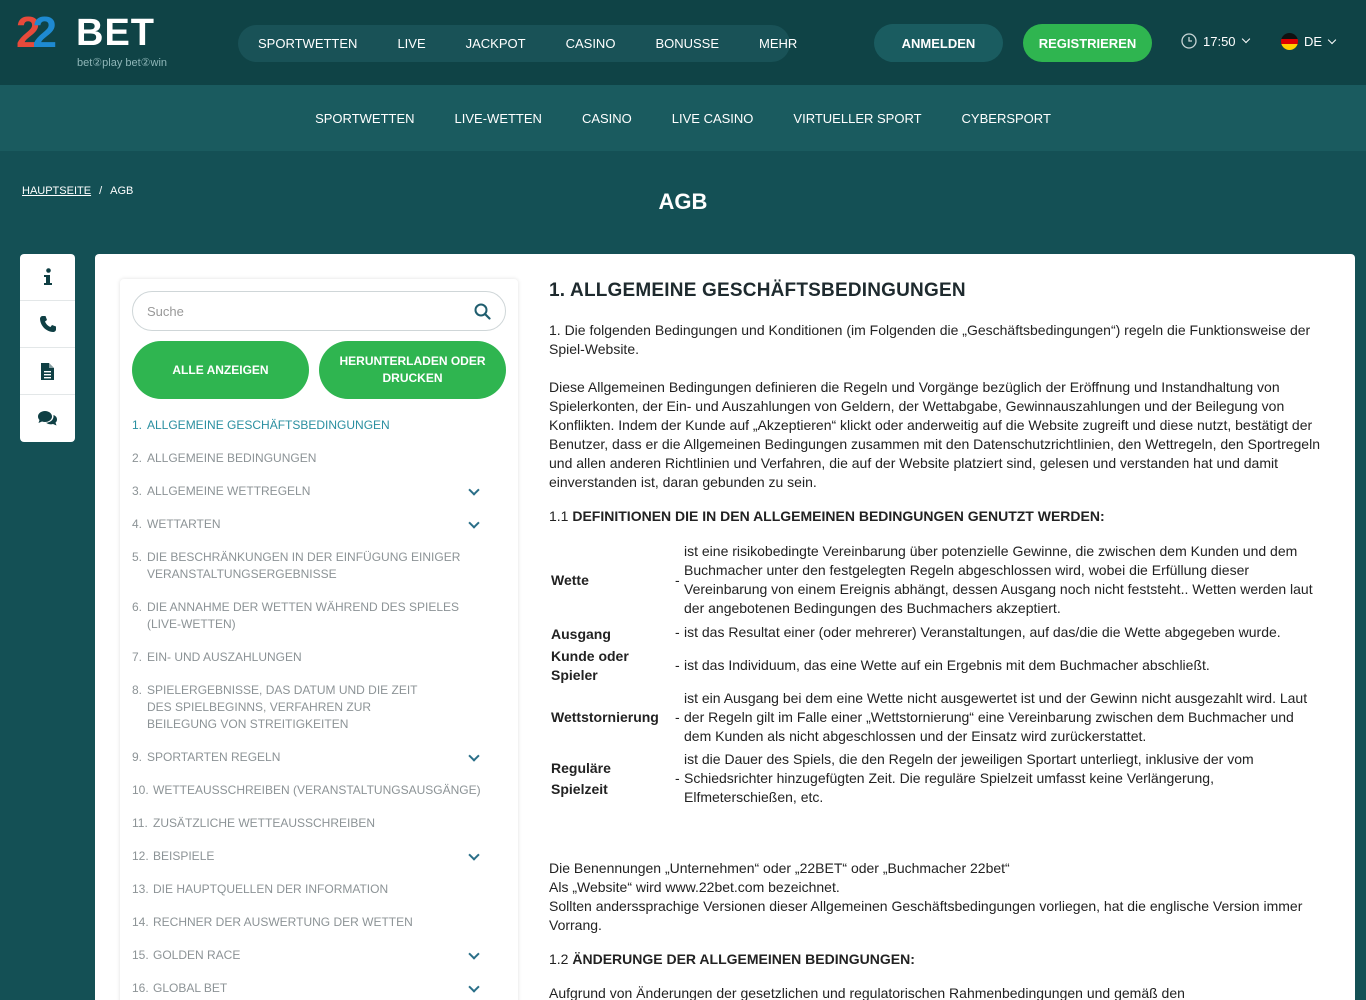  I want to click on phone-button, so click(47, 324).